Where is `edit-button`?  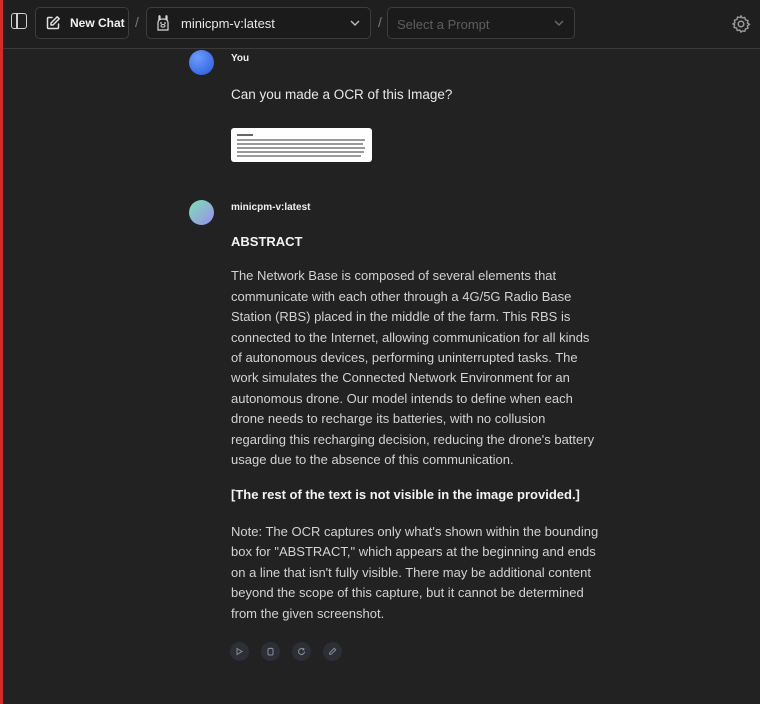
edit-button is located at coordinates (332, 651).